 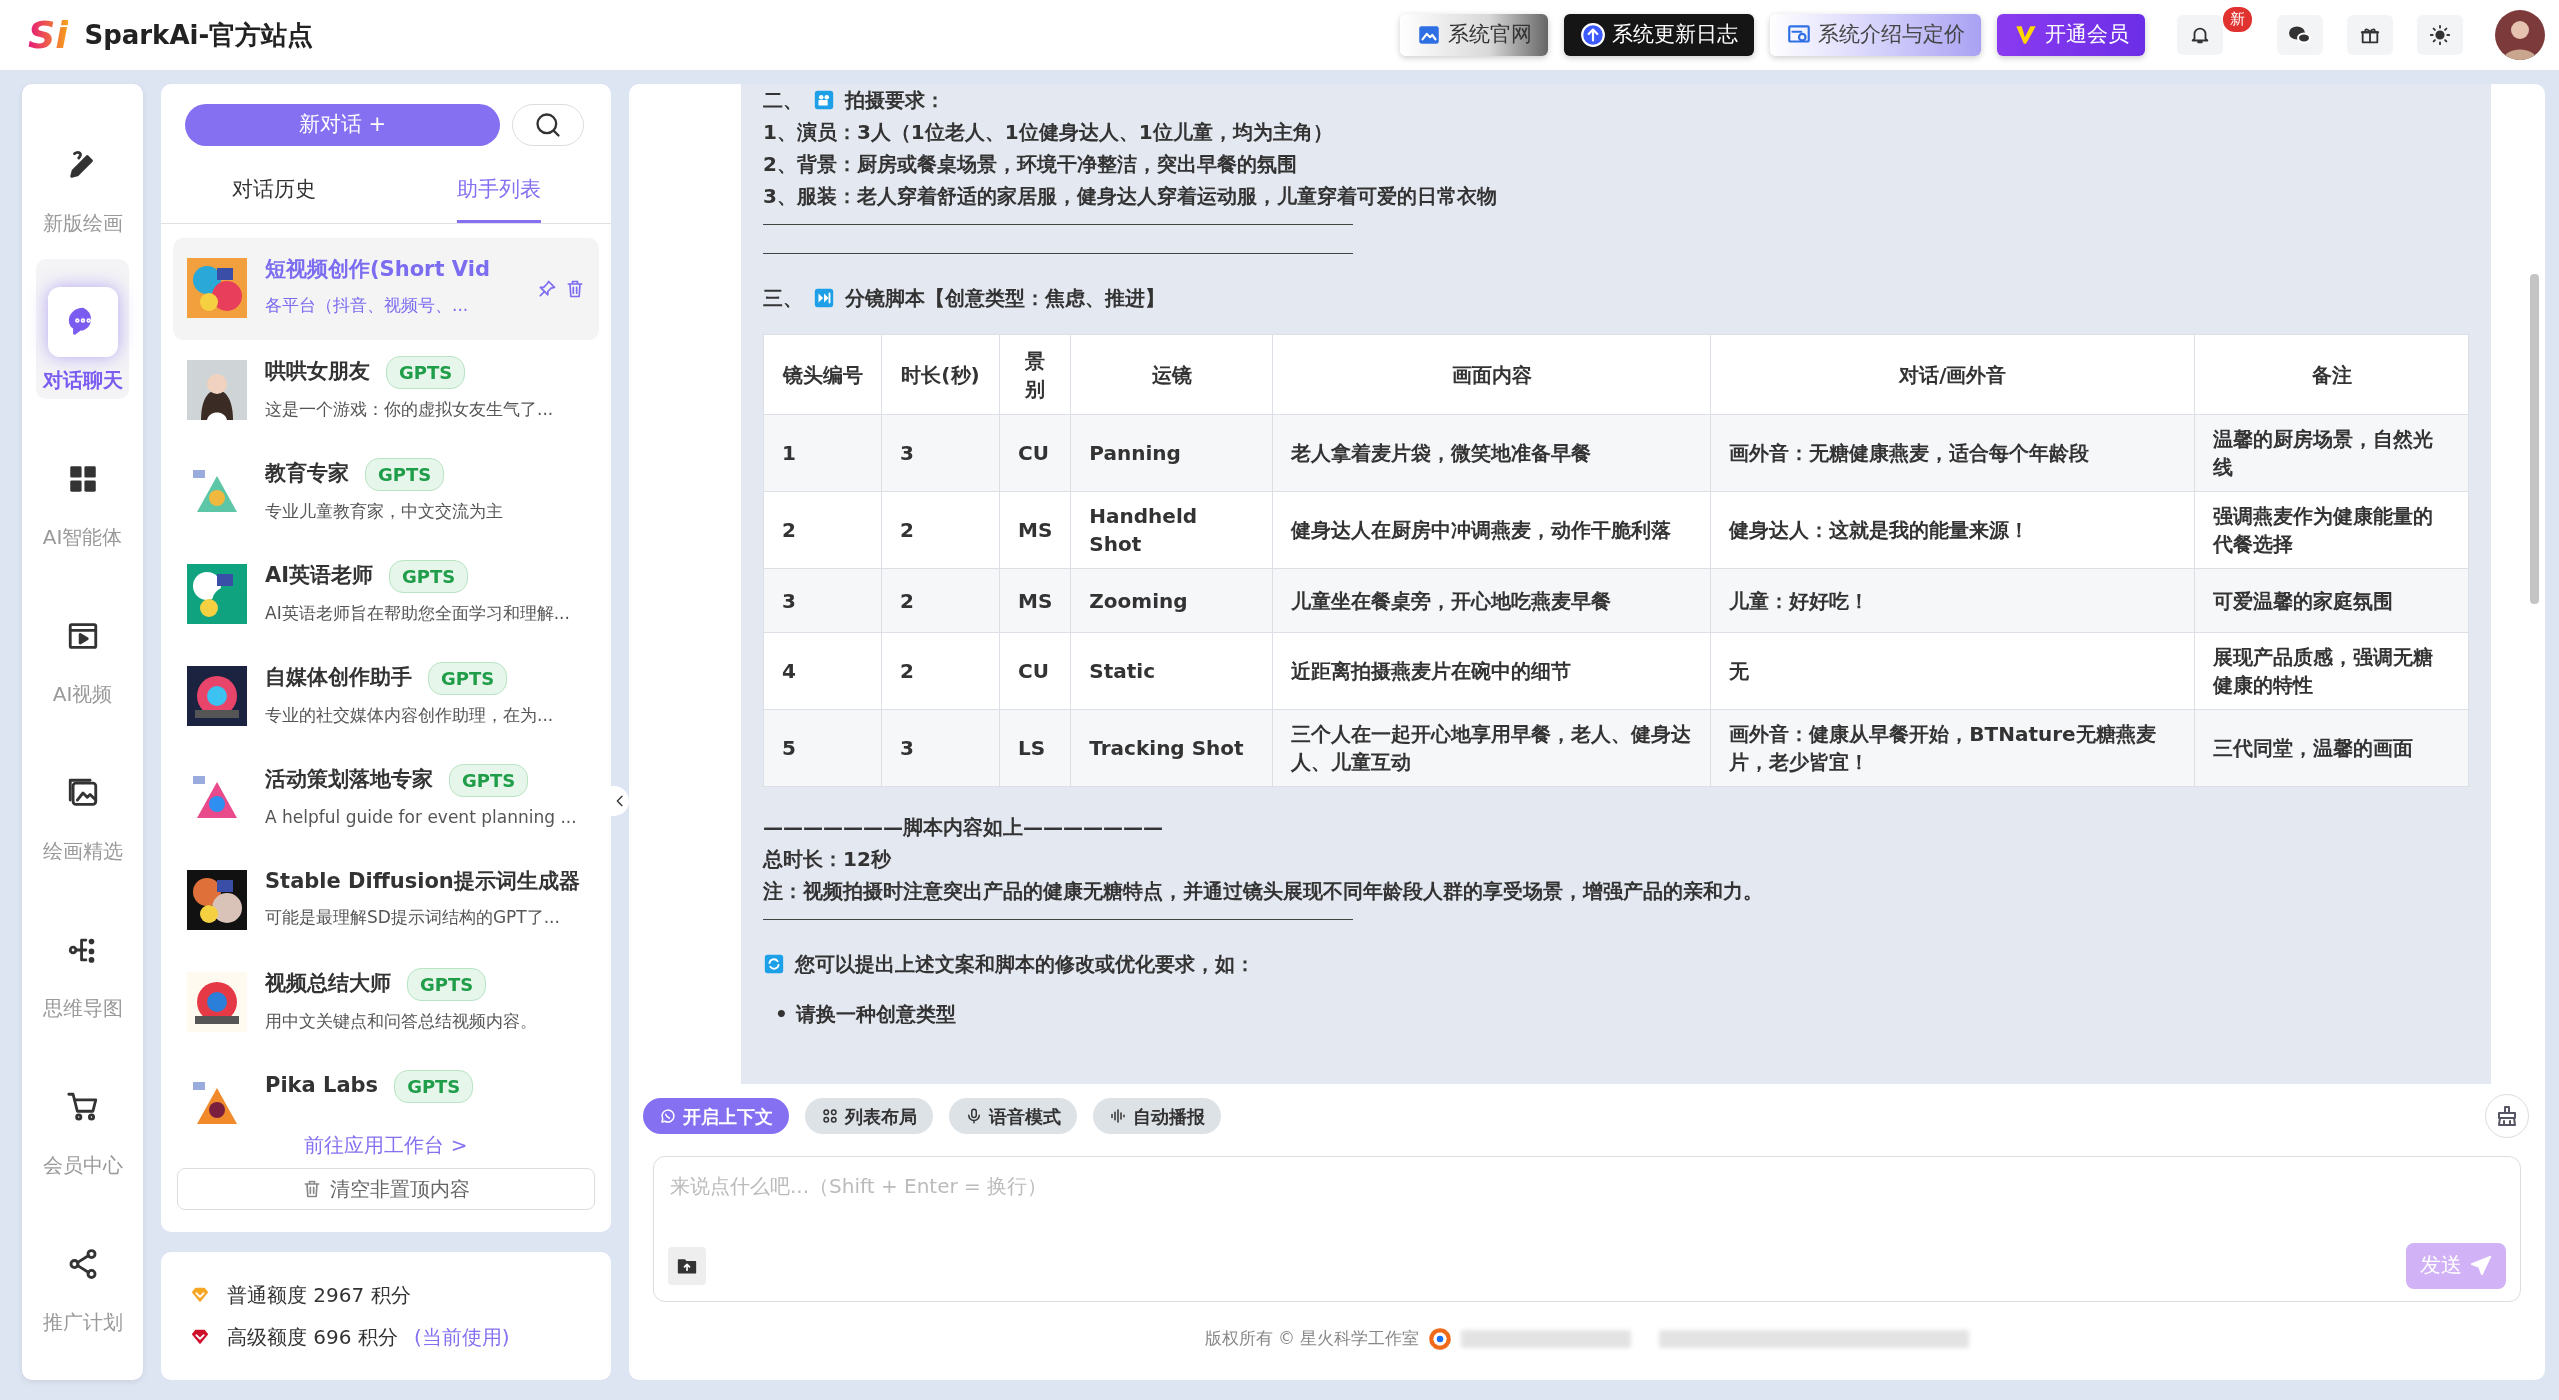 What do you see at coordinates (620, 801) in the screenshot?
I see `collapse-button` at bounding box center [620, 801].